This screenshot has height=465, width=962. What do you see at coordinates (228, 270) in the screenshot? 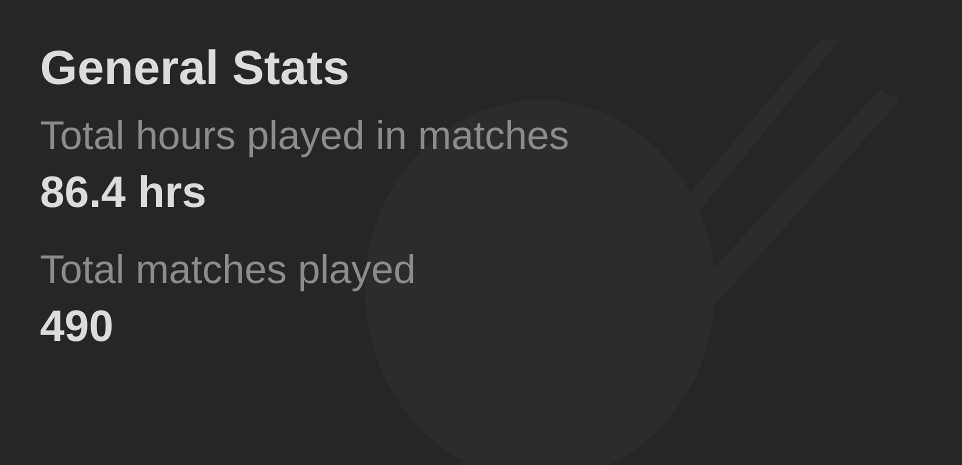
I see `stat-label: Total matches played` at bounding box center [228, 270].